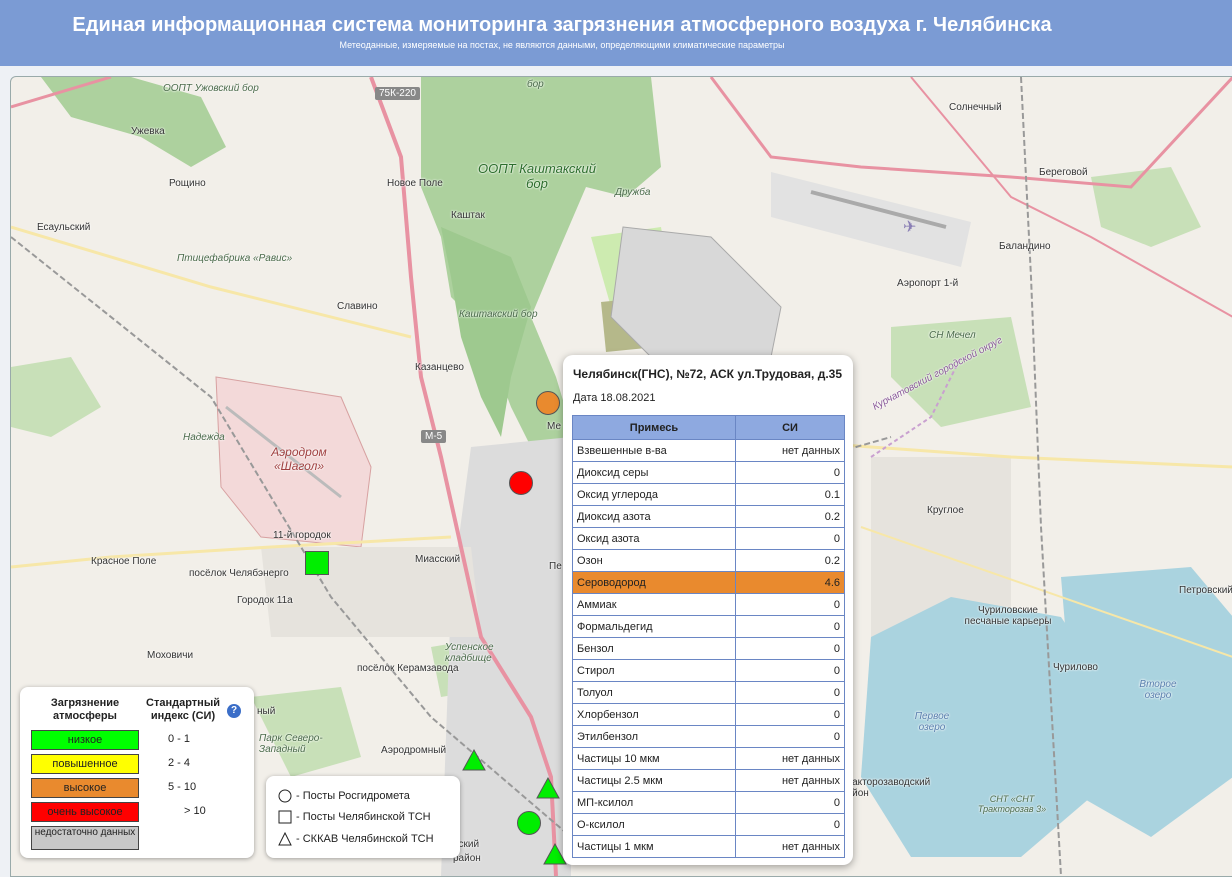 The height and width of the screenshot is (877, 1232). I want to click on legend-range: 2 - 4, so click(179, 763).